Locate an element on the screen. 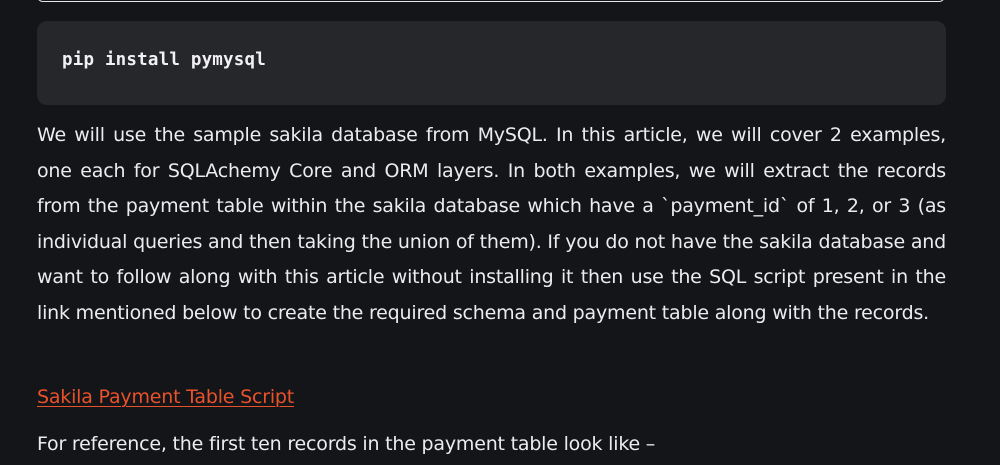 Image resolution: width=1000 pixels, height=465 pixels. sakila-script-link: Sakila Payment Table Script is located at coordinates (165, 397).